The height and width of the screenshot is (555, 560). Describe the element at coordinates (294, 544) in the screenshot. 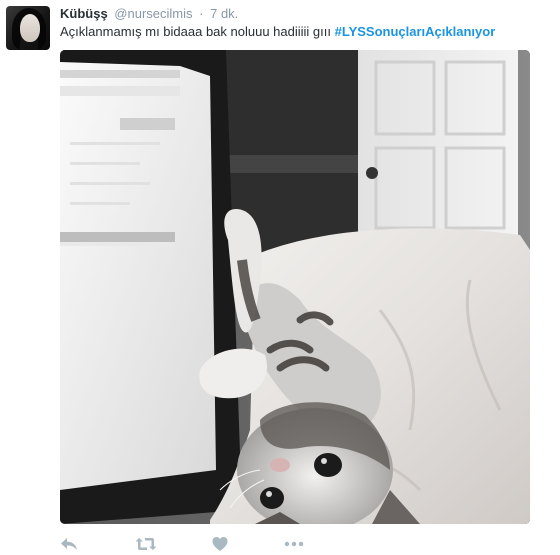

I see `more-icon` at that location.